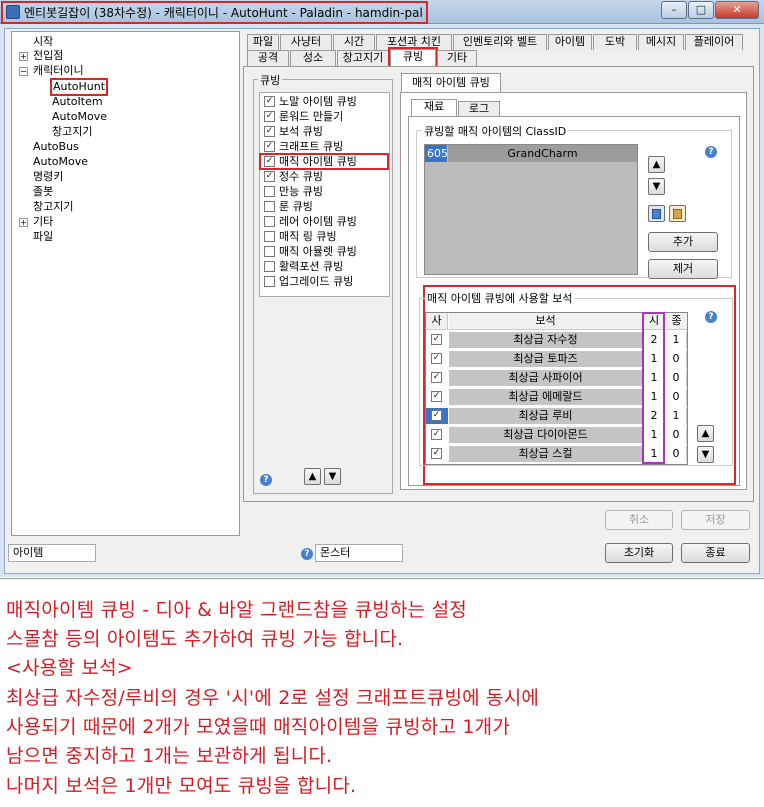 The height and width of the screenshot is (807, 764). I want to click on tree-item-autoitem: AutoItem, so click(77, 102).